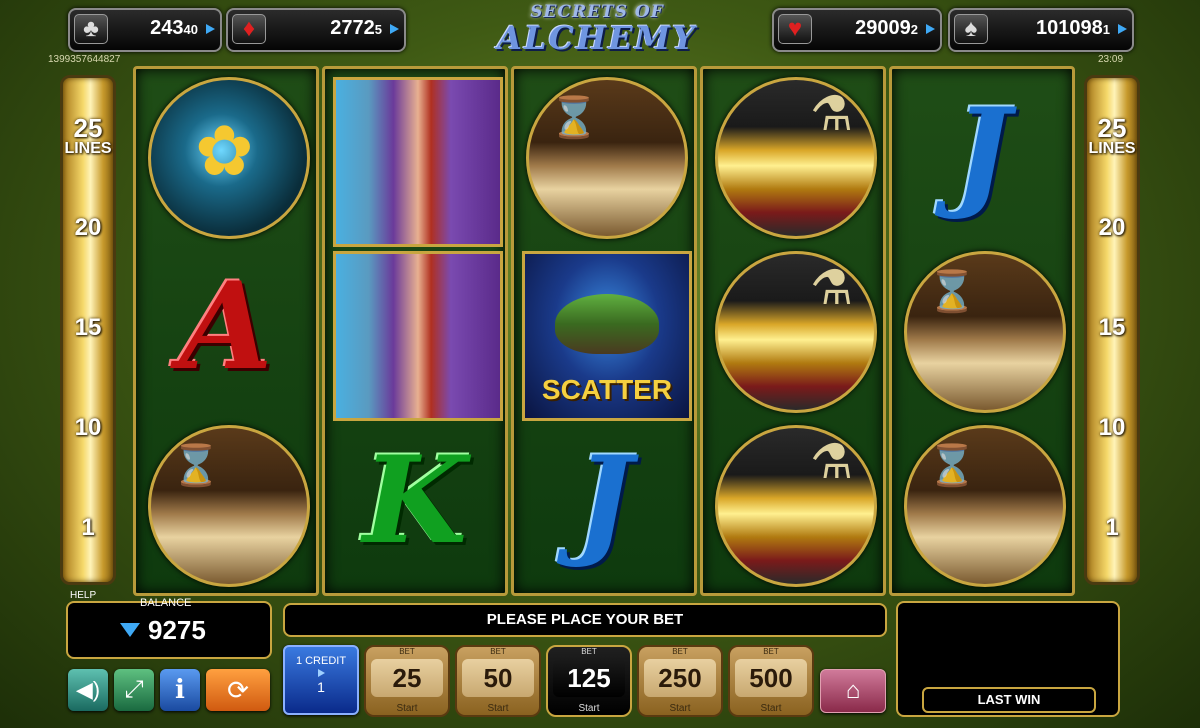 Image resolution: width=1200 pixels, height=728 pixels. What do you see at coordinates (1112, 427) in the screenshot?
I see `line-mark-10: 10` at bounding box center [1112, 427].